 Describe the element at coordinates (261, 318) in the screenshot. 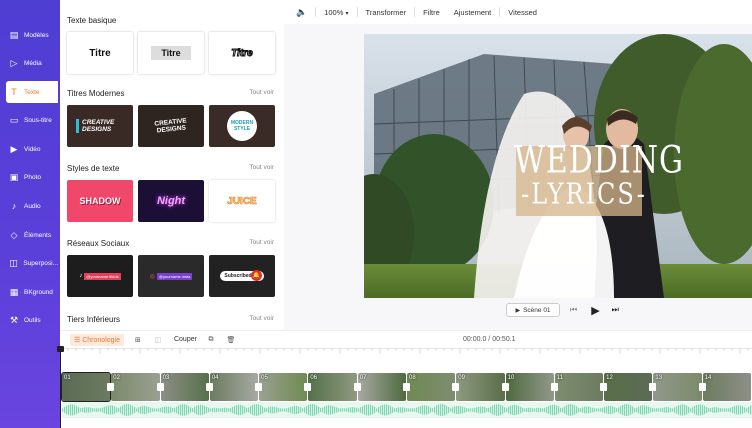

I see `see-all-lower: Tout voir` at that location.